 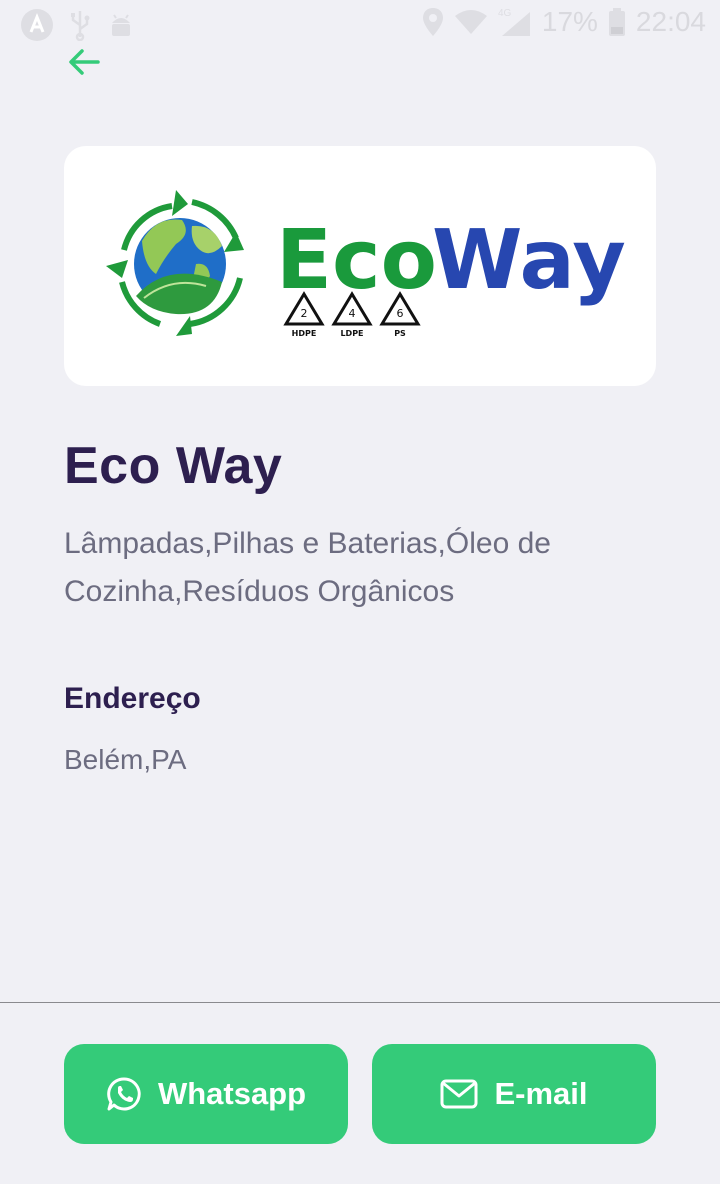 I want to click on email-button: E-mail, so click(x=514, y=1094).